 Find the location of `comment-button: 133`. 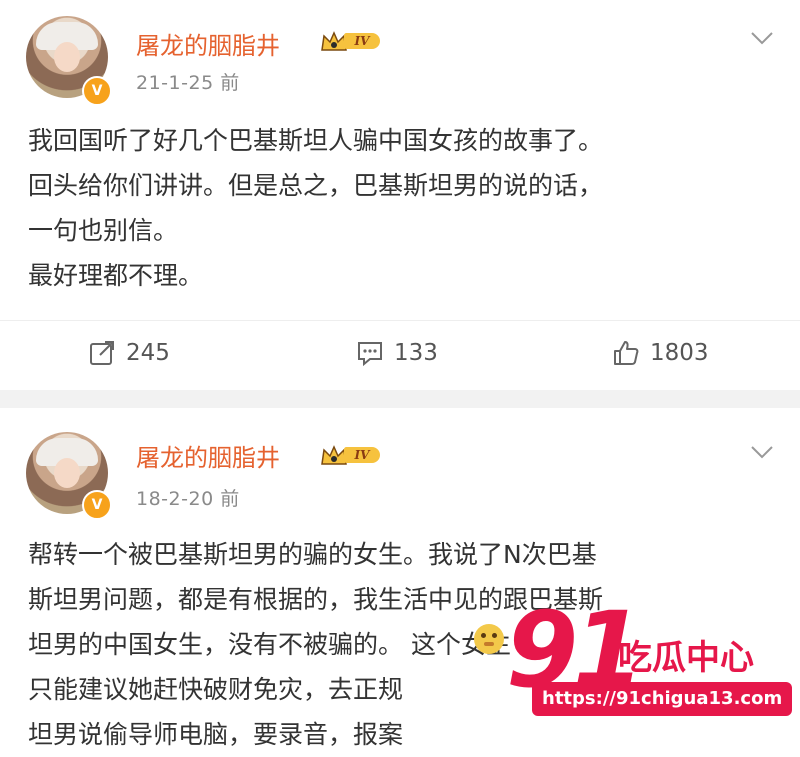

comment-button: 133 is located at coordinates (397, 353).